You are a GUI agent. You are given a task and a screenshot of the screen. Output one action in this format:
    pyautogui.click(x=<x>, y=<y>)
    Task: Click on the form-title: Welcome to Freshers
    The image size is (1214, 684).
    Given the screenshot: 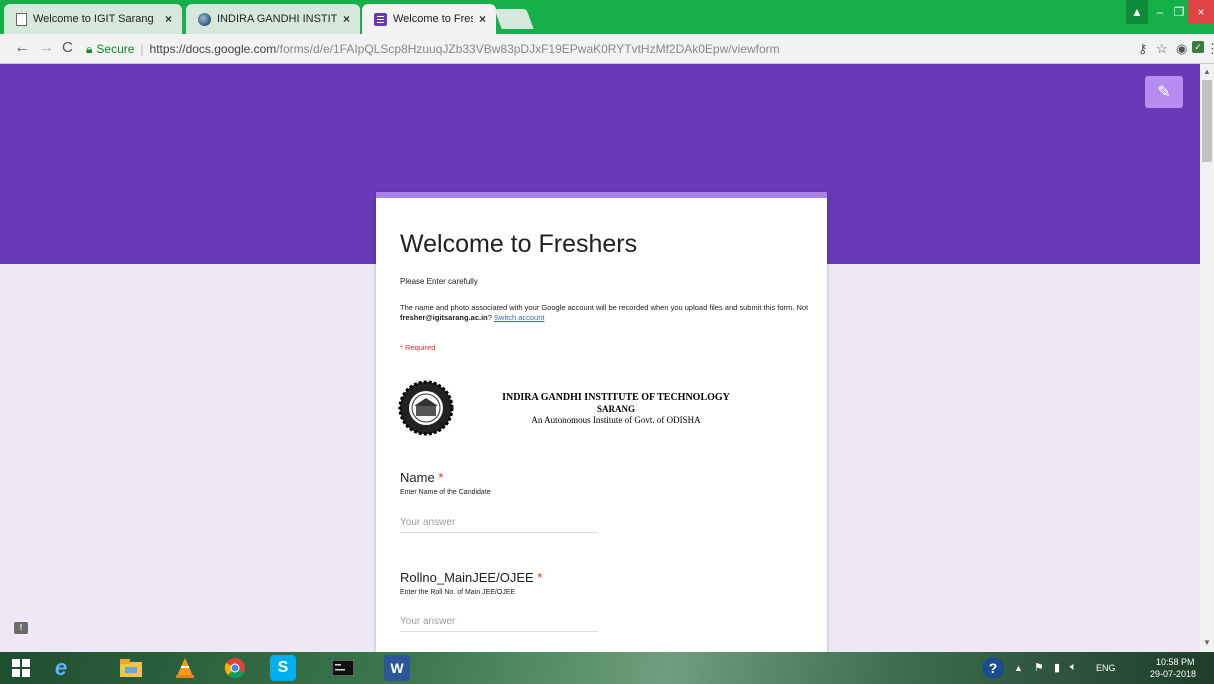 What is the action you would take?
    pyautogui.click(x=519, y=244)
    